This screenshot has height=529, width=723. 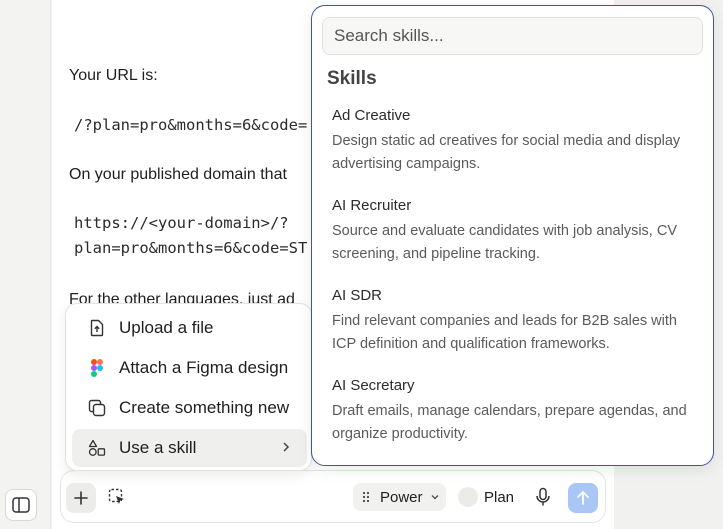 What do you see at coordinates (97, 408) in the screenshot?
I see `copy-new-icon` at bounding box center [97, 408].